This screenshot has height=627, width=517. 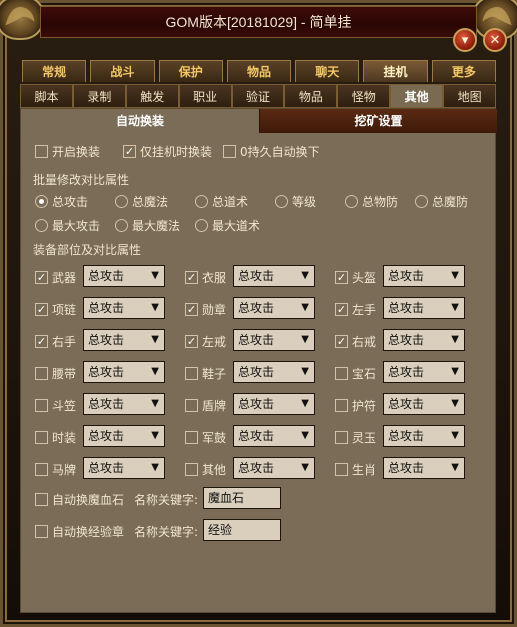 What do you see at coordinates (116, 531) in the screenshot?
I see `auto-item-option: 自动换经验章 名称关键字:` at bounding box center [116, 531].